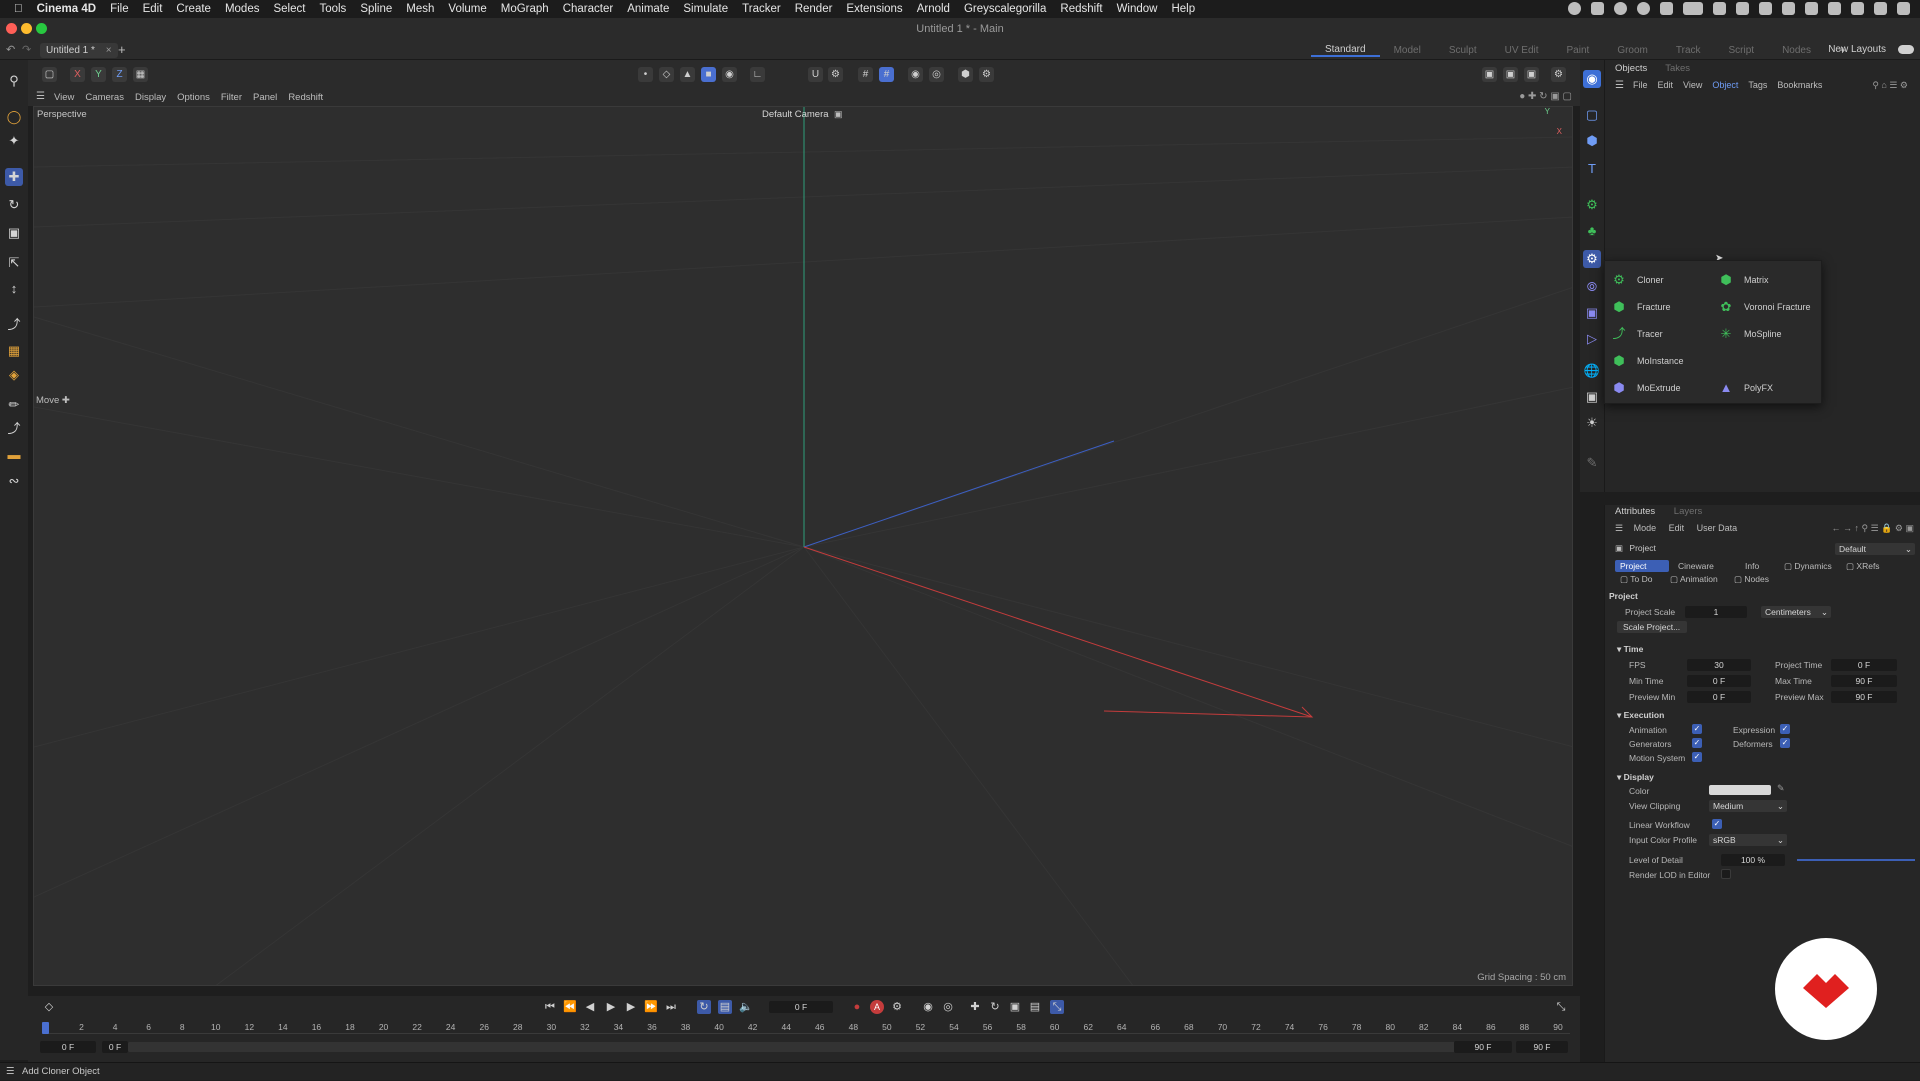 The image size is (1920, 1081). I want to click on menu-help: Help, so click(1183, 9).